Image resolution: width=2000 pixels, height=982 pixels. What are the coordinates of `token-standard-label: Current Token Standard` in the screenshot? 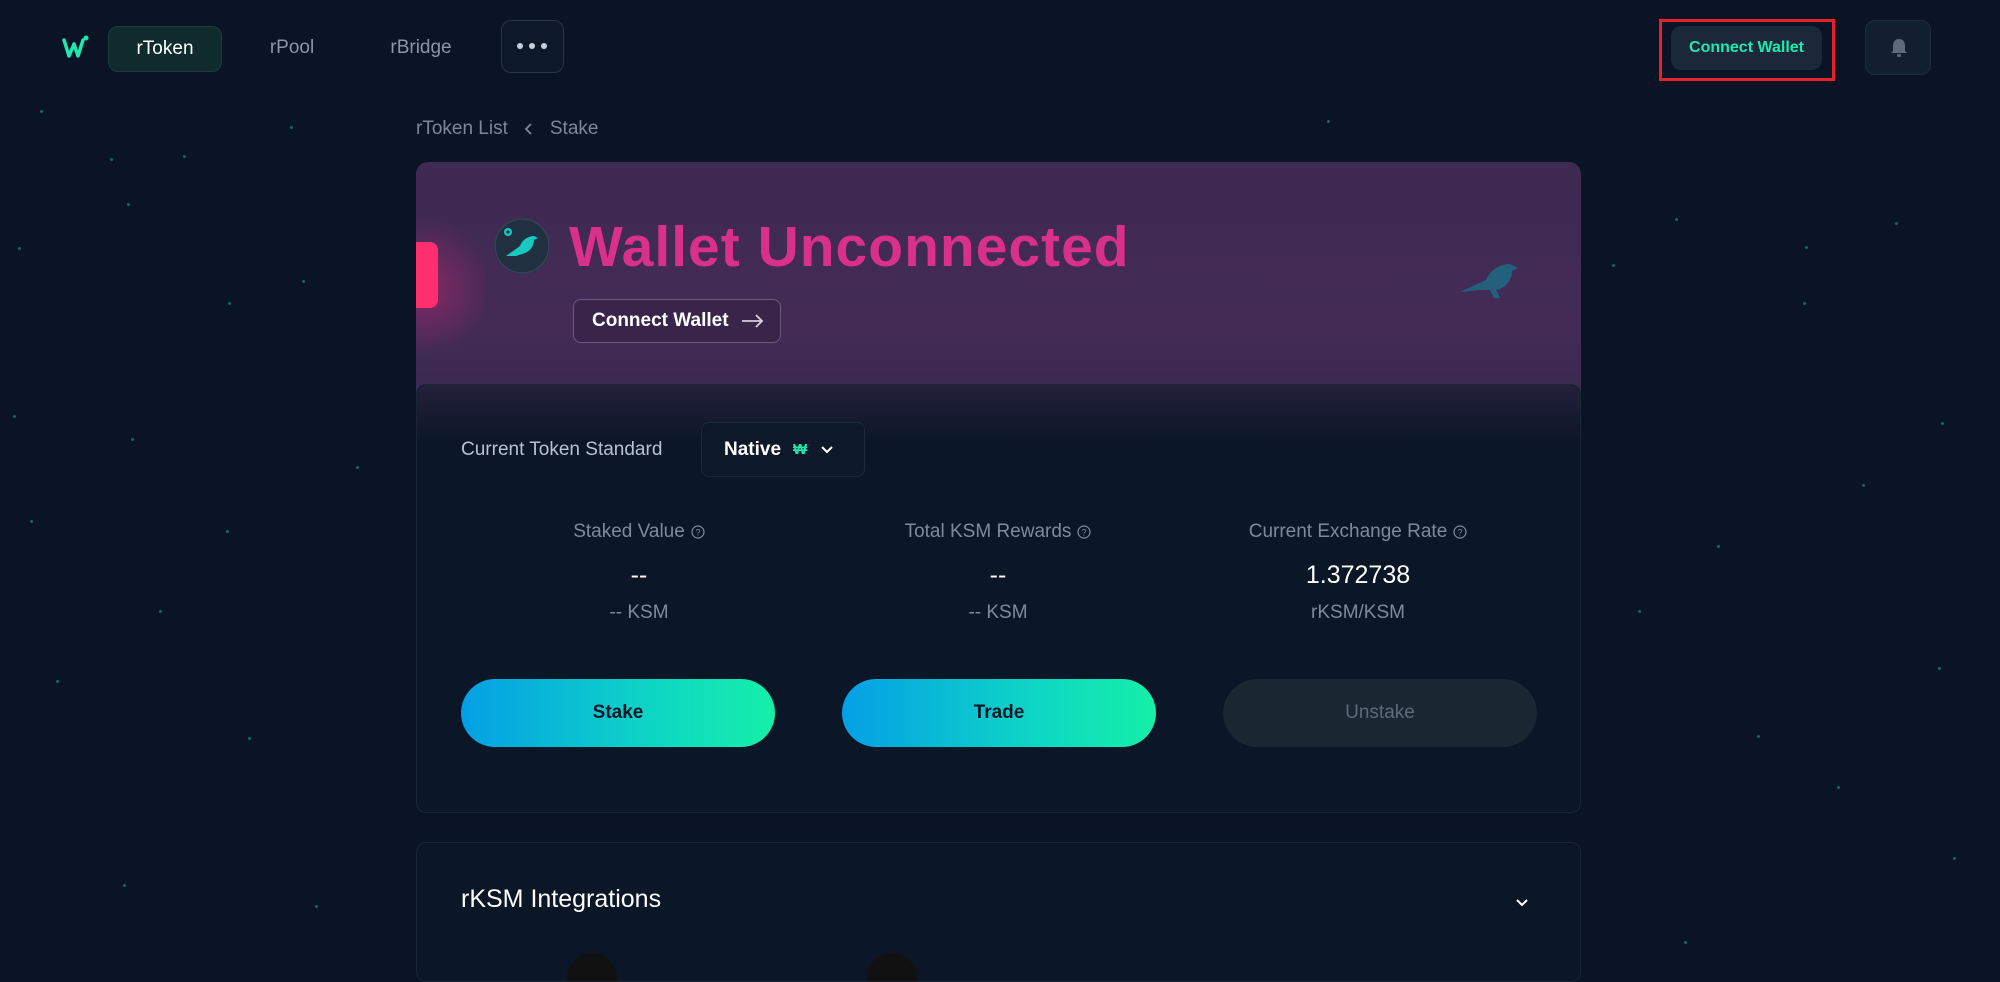 It's located at (562, 449).